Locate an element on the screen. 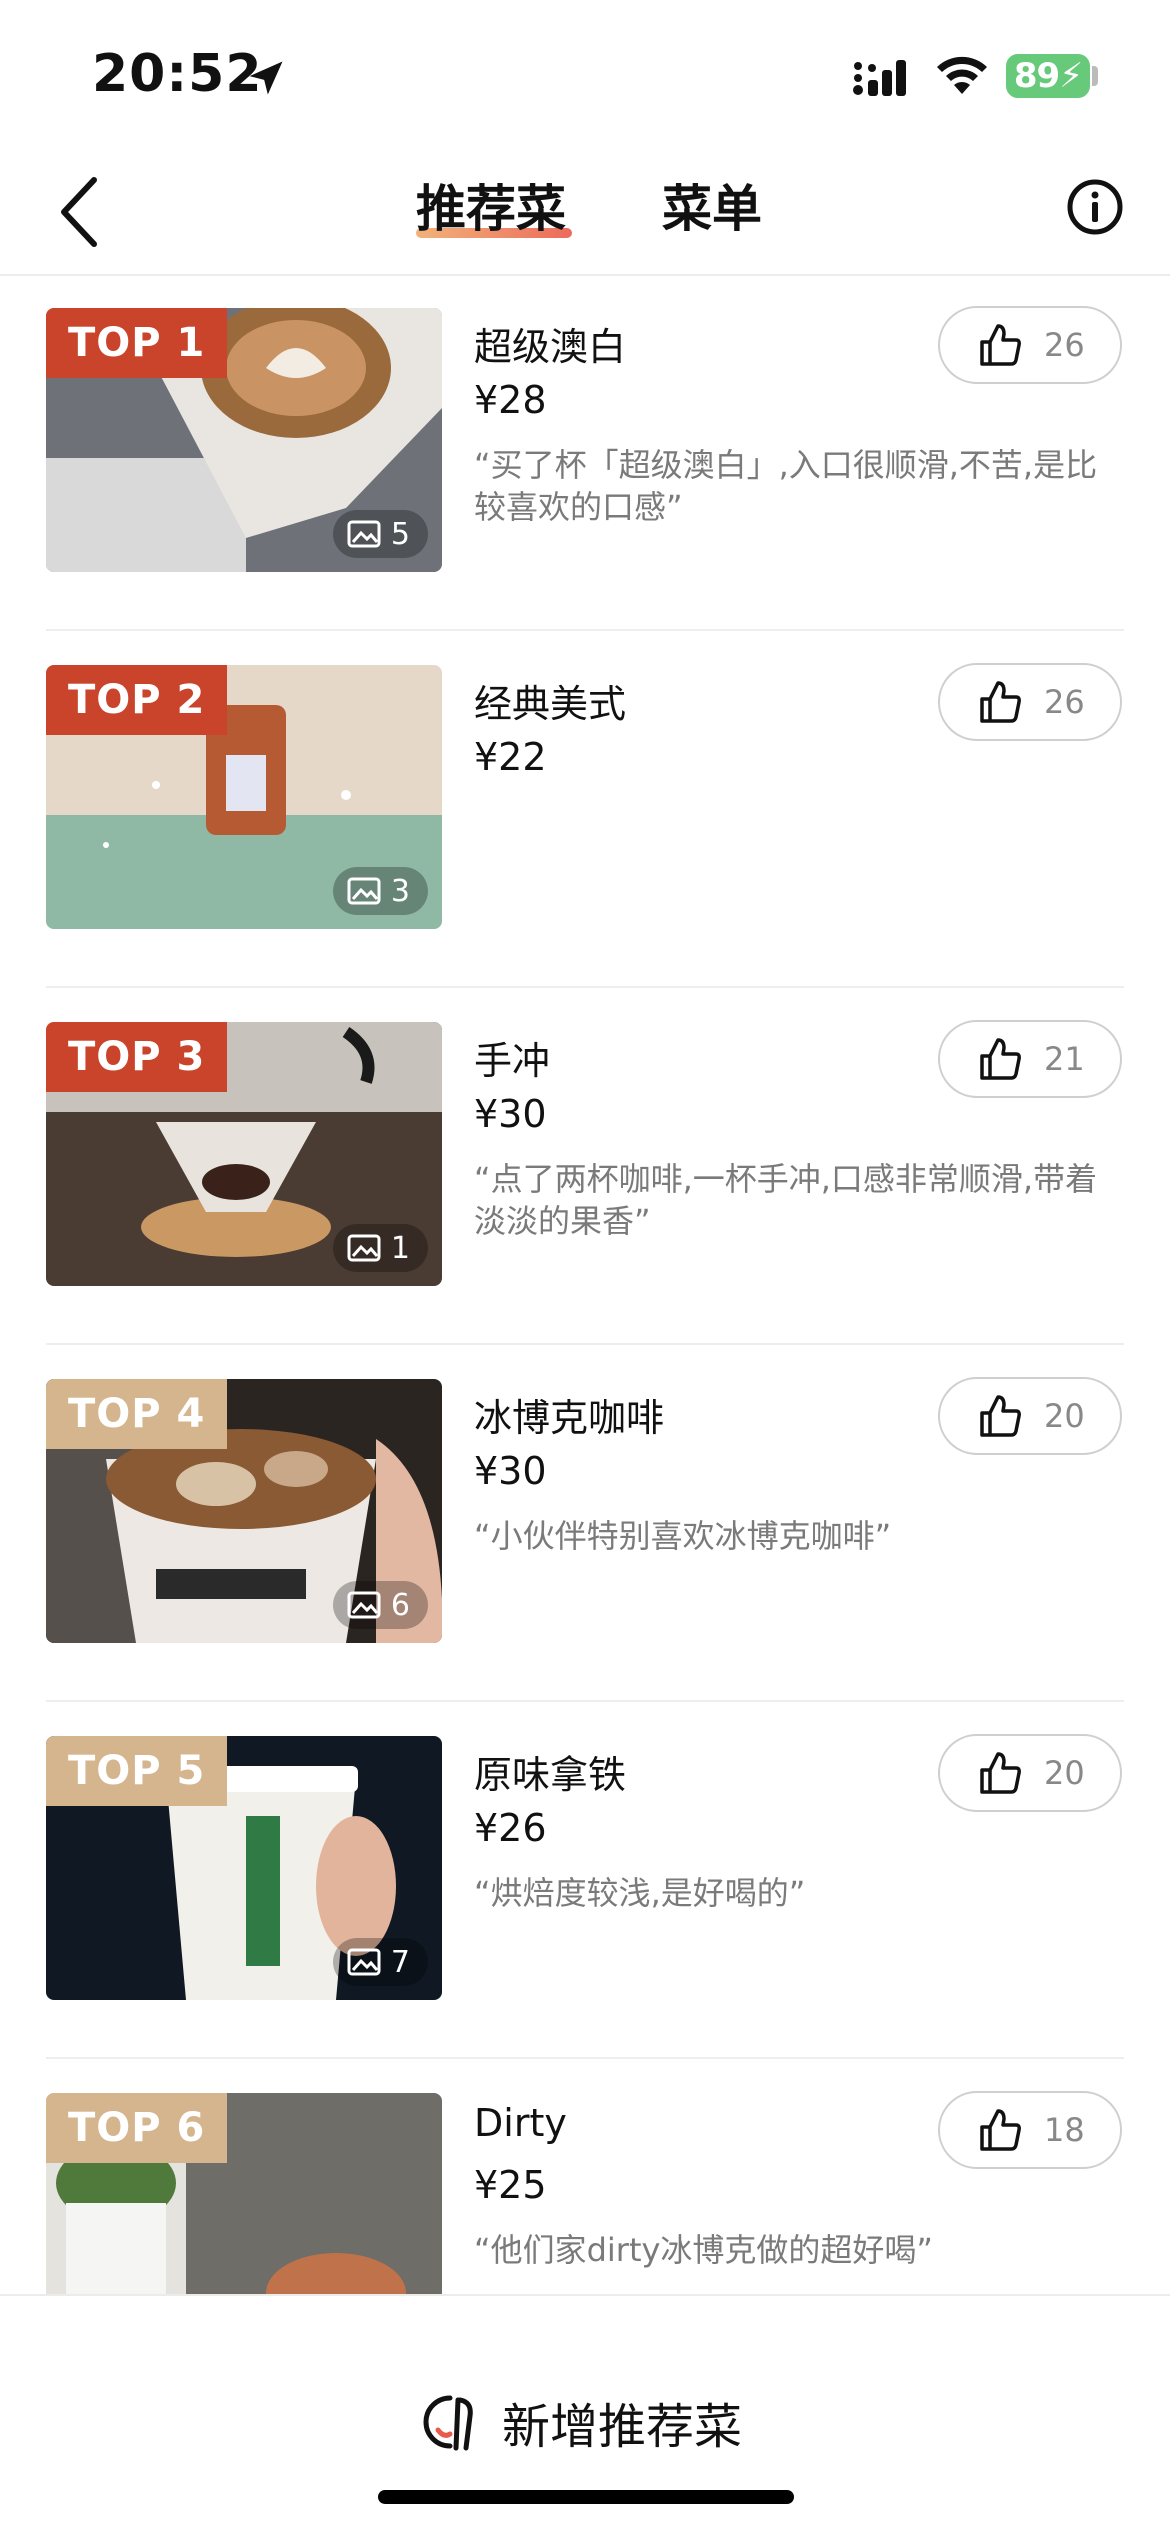 Image resolution: width=1170 pixels, height=2532 pixels. dish-photo: TOP 2 3 is located at coordinates (244, 797).